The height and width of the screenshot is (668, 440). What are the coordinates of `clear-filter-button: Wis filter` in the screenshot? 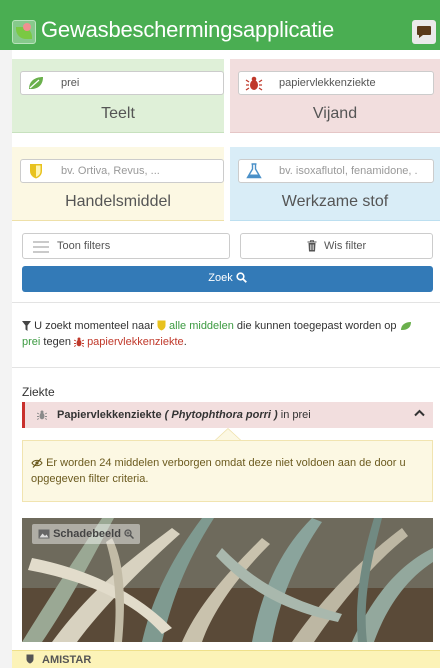 It's located at (336, 246).